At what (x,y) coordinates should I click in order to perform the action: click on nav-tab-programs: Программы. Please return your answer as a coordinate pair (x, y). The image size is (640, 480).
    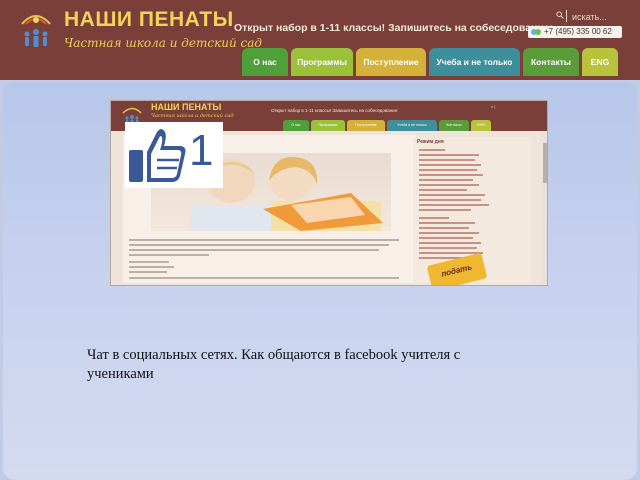
    Looking at the image, I should click on (322, 62).